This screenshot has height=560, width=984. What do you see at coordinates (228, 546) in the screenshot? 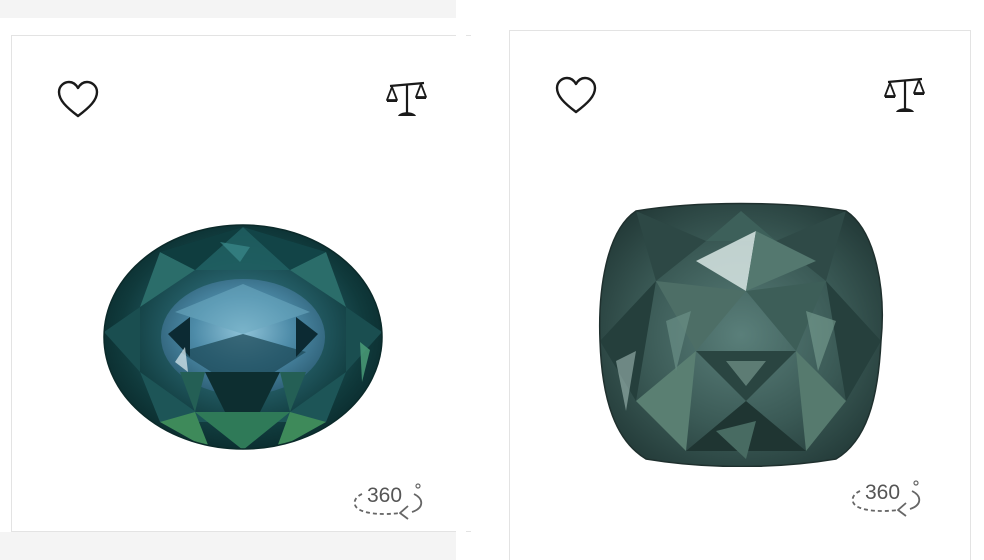
I see `bottom-divider-strip` at bounding box center [228, 546].